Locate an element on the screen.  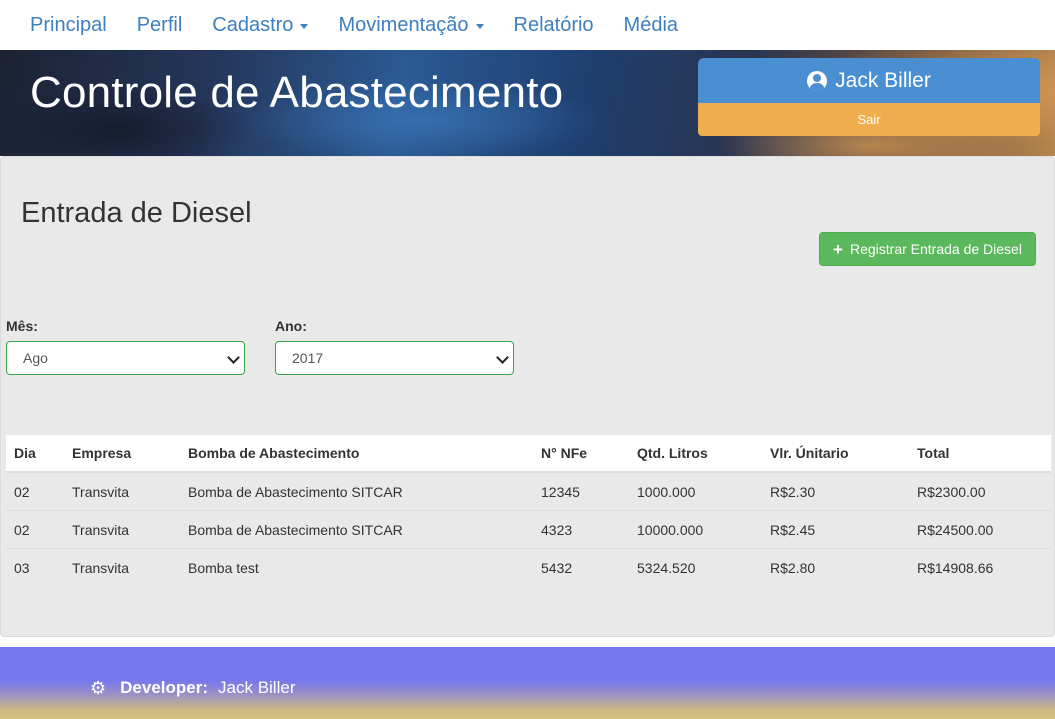
table-cell: R$24500.00 is located at coordinates (980, 529).